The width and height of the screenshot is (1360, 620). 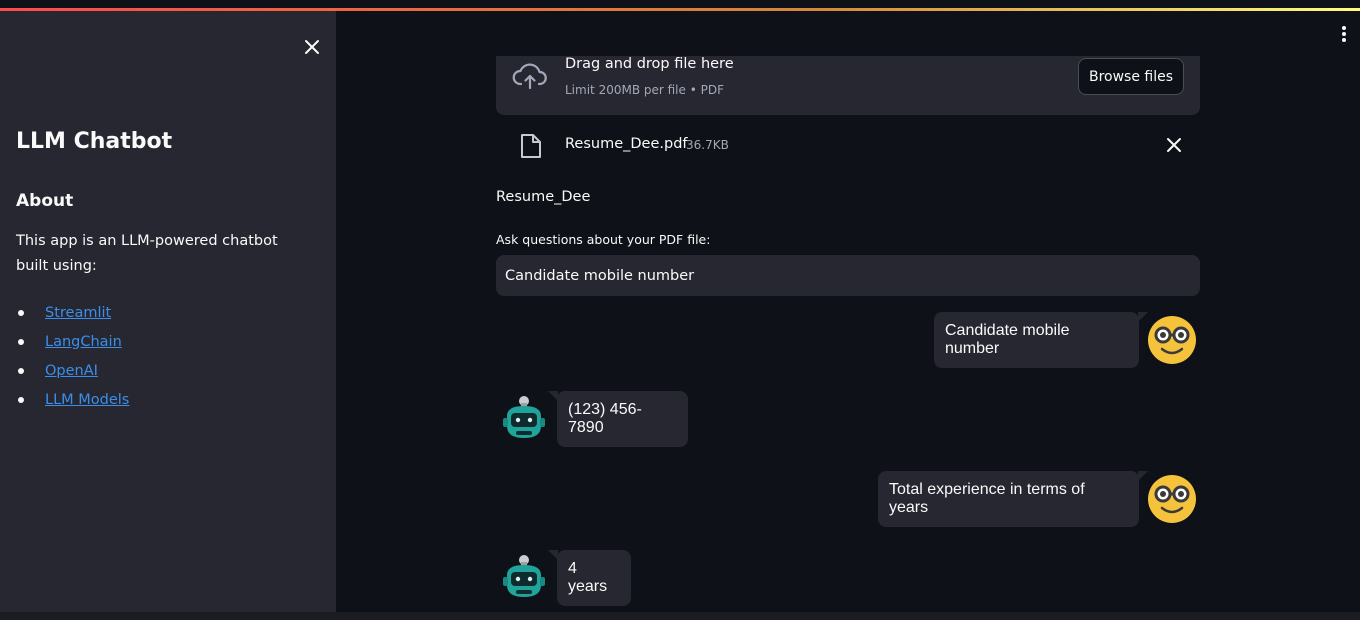 I want to click on document-title: Resume_Dee, so click(x=543, y=197).